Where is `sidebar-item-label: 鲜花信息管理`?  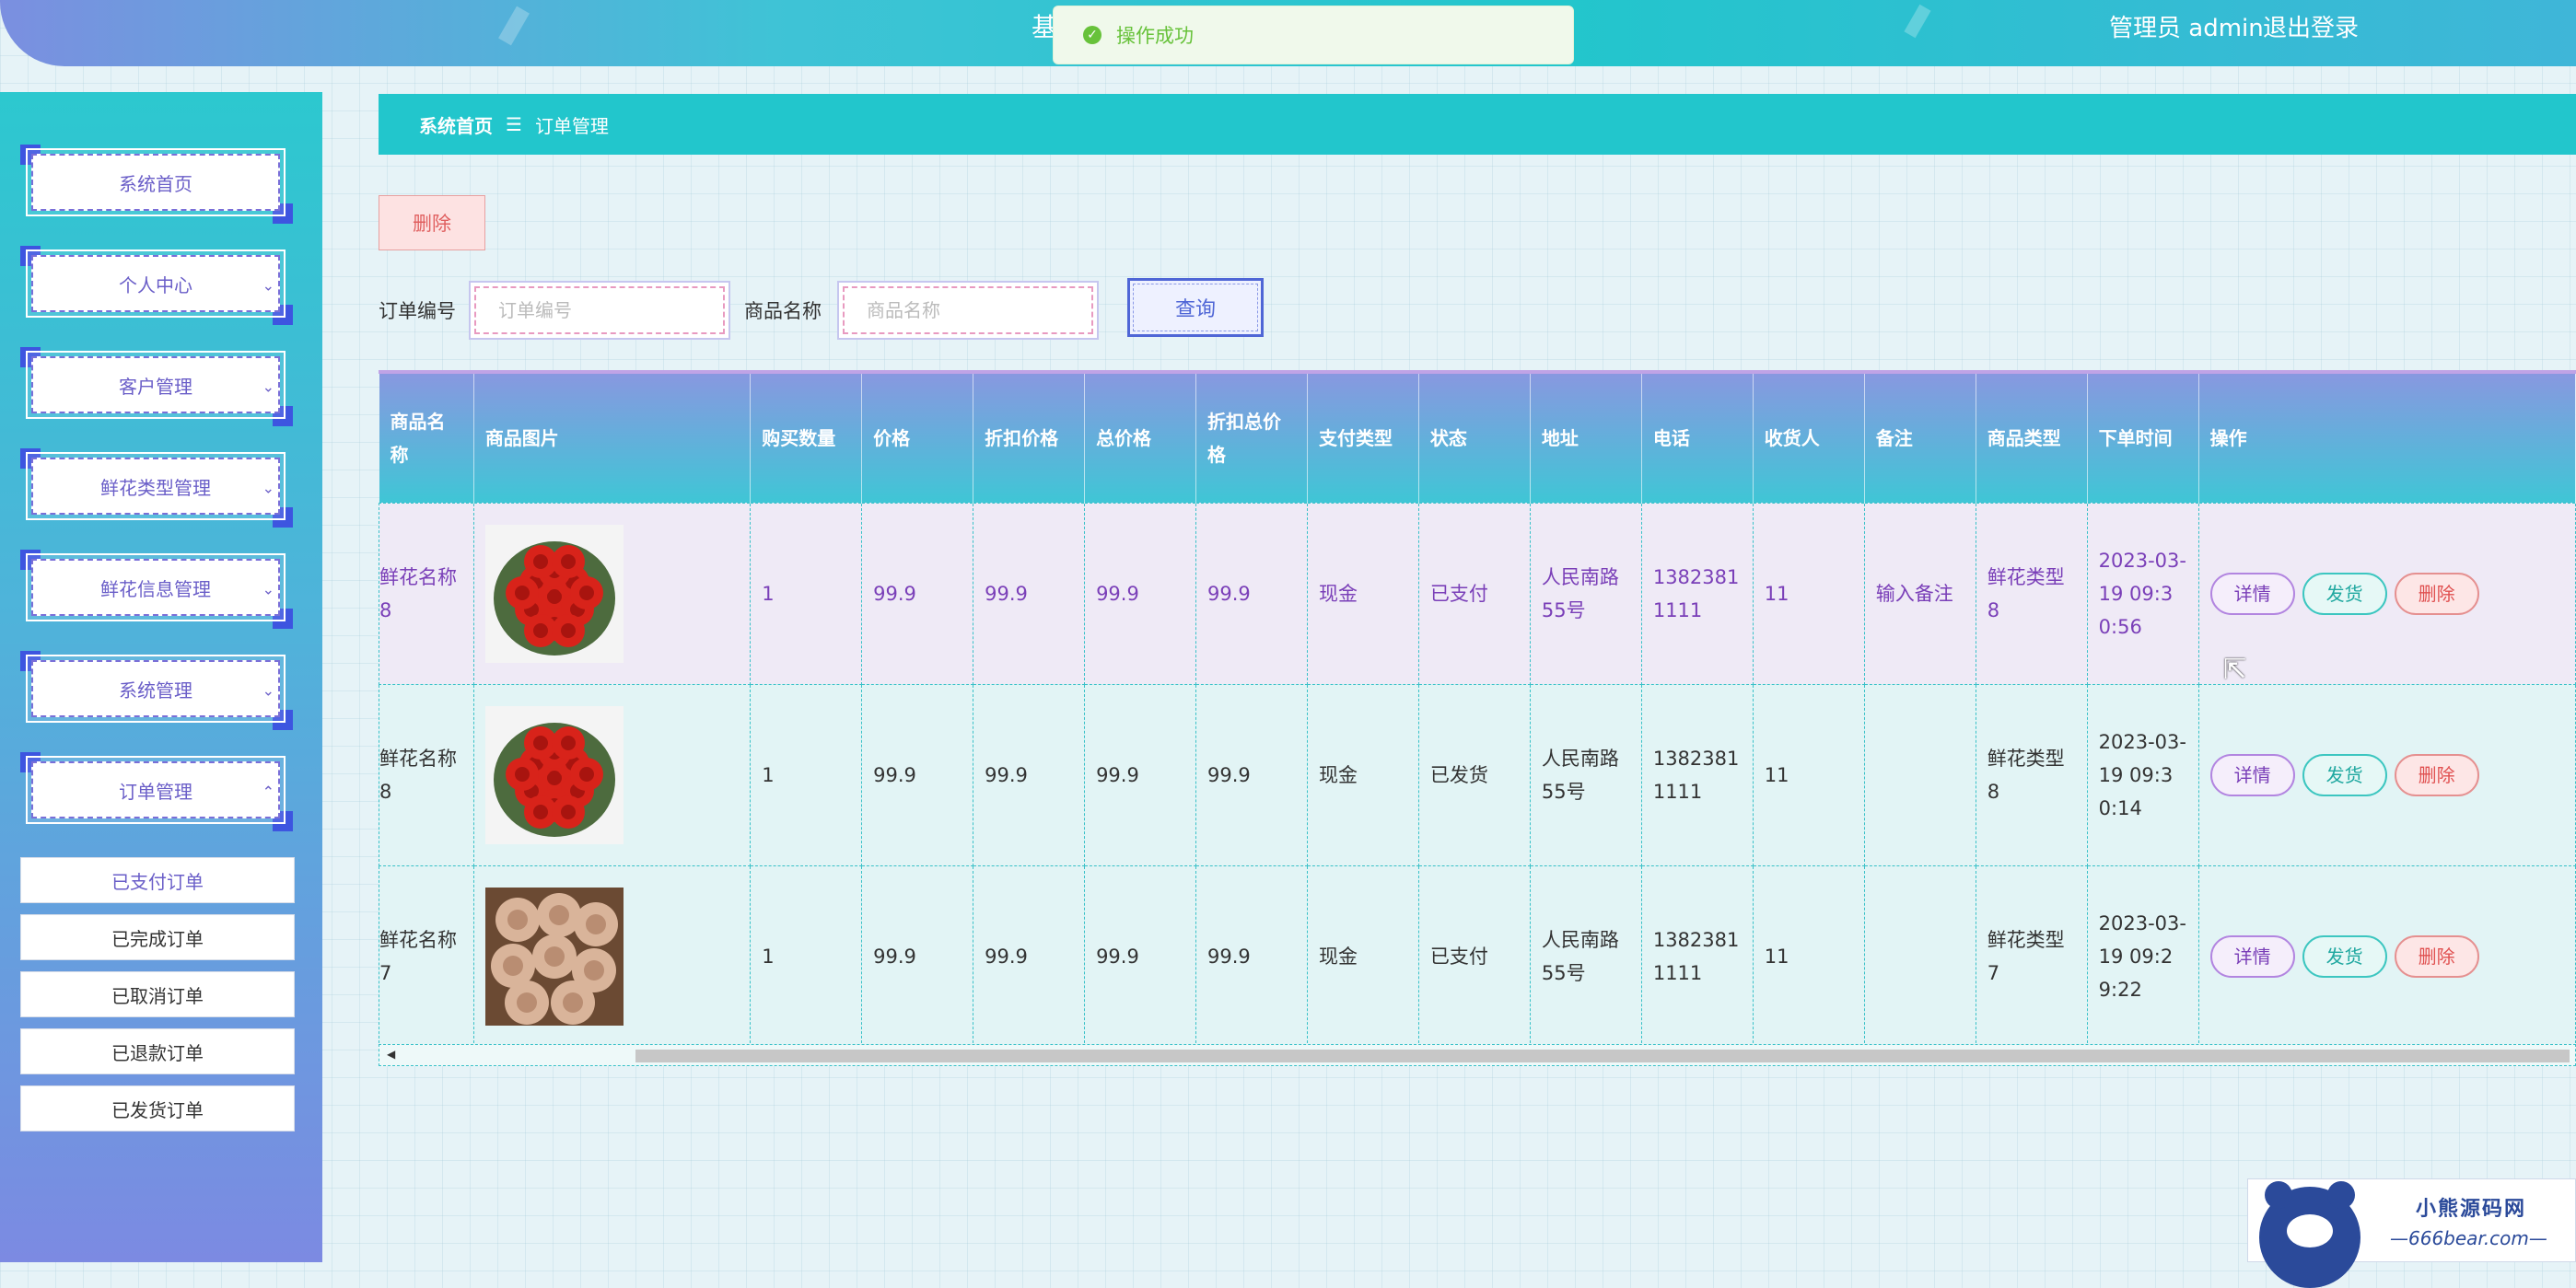
sidebar-item-label: 鲜花信息管理 is located at coordinates (155, 588).